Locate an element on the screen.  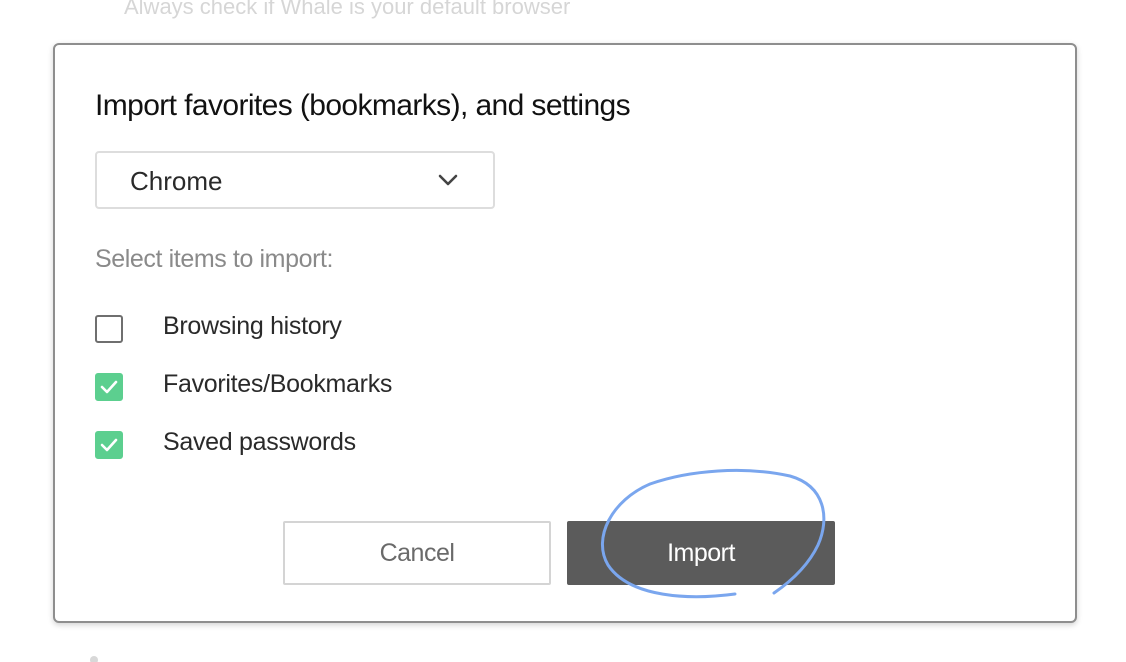
option-browsing-history: Browsing history is located at coordinates (295, 328).